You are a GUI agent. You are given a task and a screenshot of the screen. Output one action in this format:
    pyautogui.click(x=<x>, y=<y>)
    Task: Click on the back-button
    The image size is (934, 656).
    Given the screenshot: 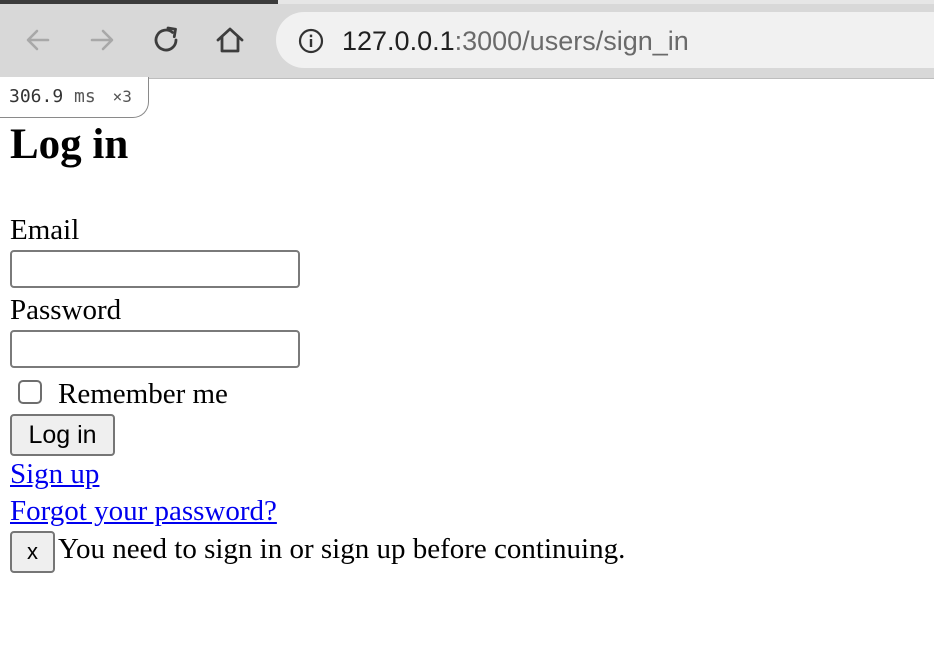 What is the action you would take?
    pyautogui.click(x=38, y=40)
    